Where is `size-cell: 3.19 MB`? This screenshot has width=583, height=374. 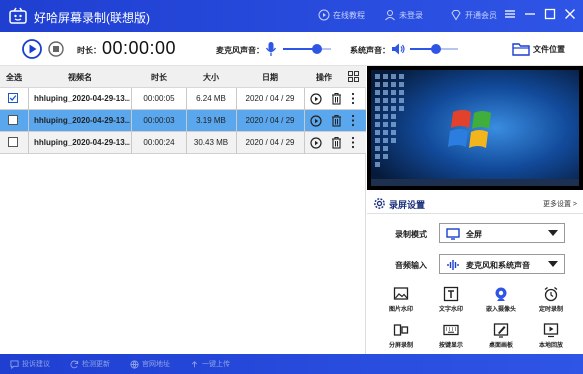
size-cell: 3.19 MB is located at coordinates (211, 120).